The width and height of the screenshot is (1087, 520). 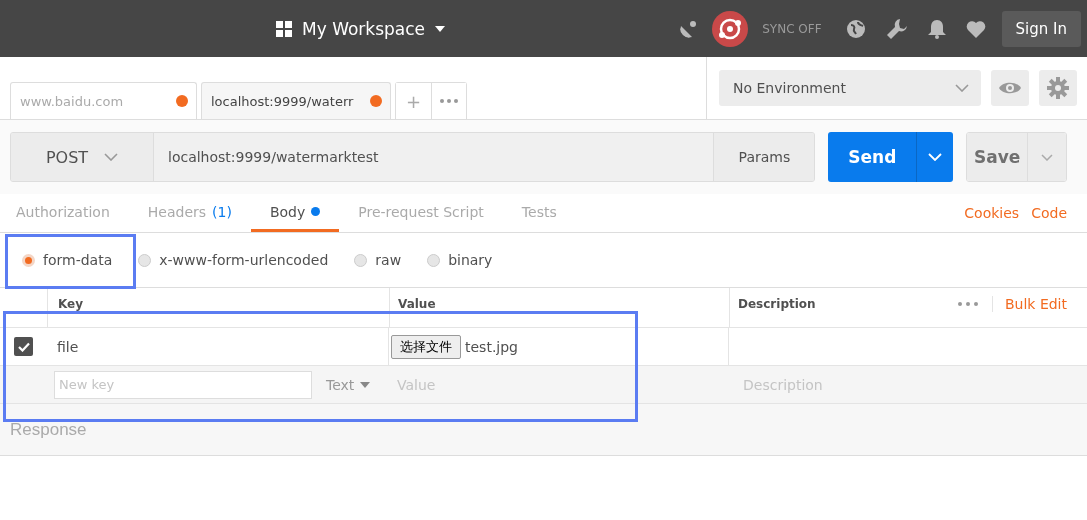 What do you see at coordinates (855, 28) in the screenshot?
I see `globe-icon` at bounding box center [855, 28].